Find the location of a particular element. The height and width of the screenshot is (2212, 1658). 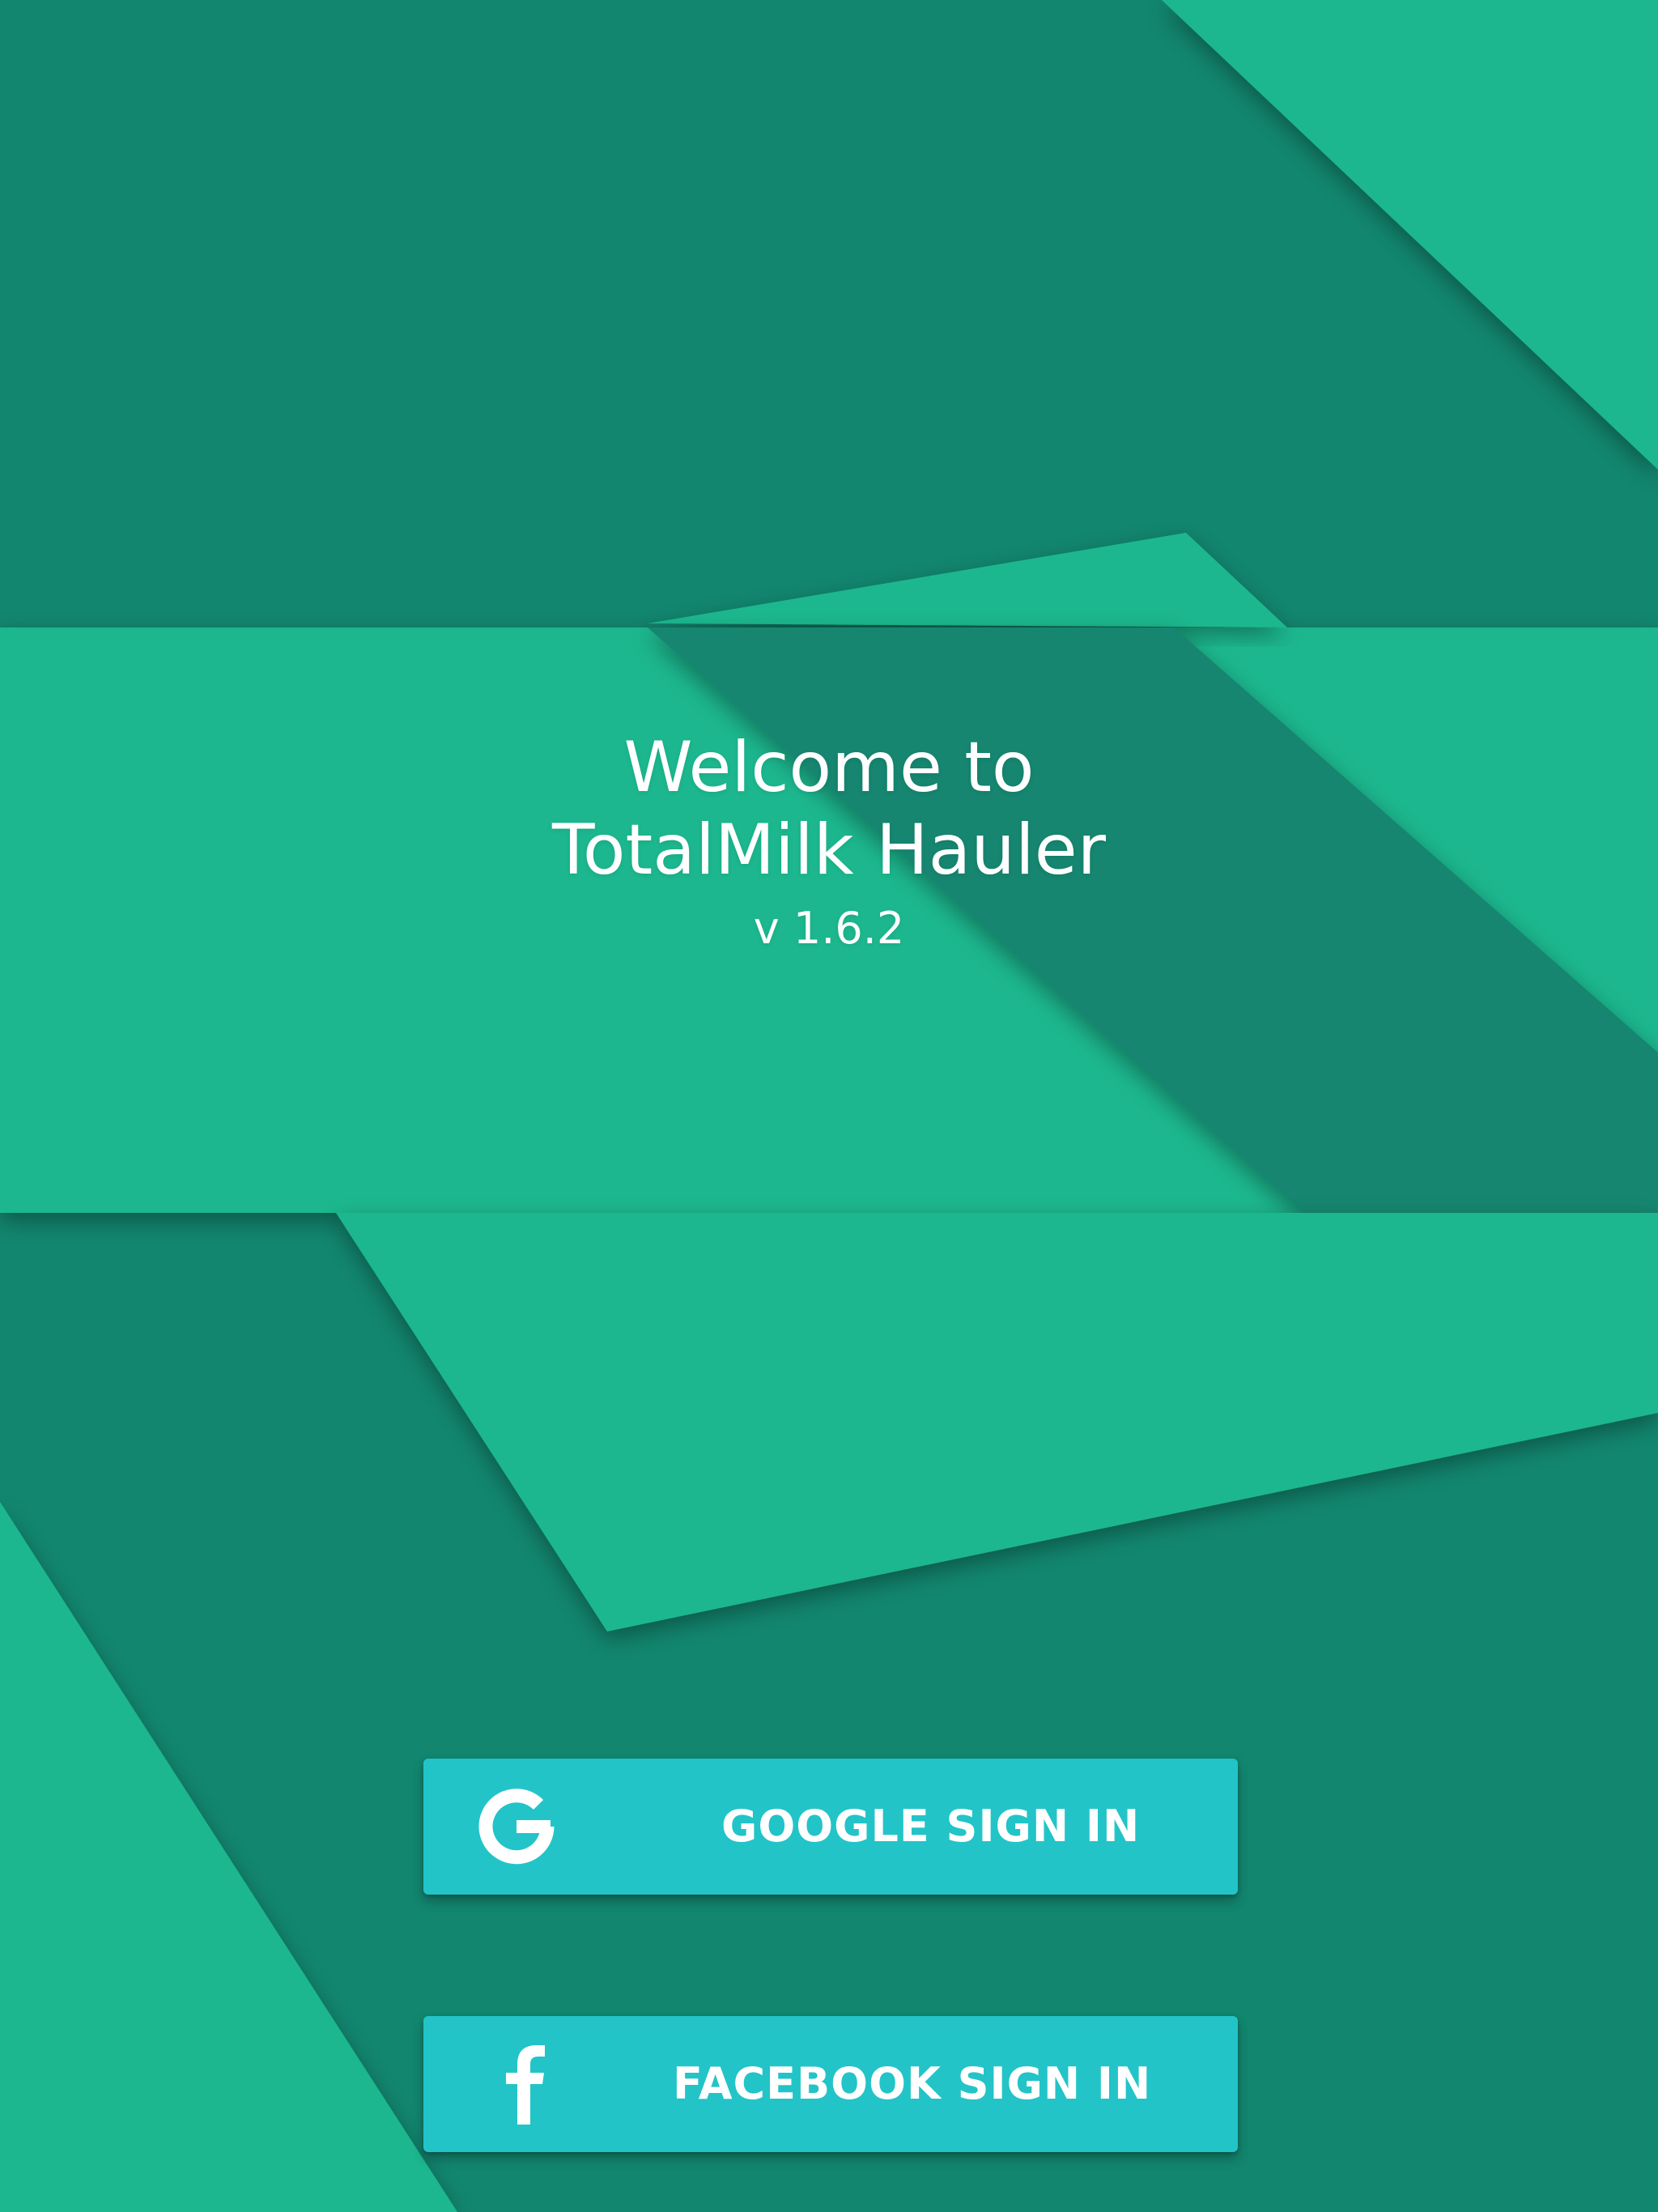

app-name: TotalMilk Hauler is located at coordinates (828, 851).